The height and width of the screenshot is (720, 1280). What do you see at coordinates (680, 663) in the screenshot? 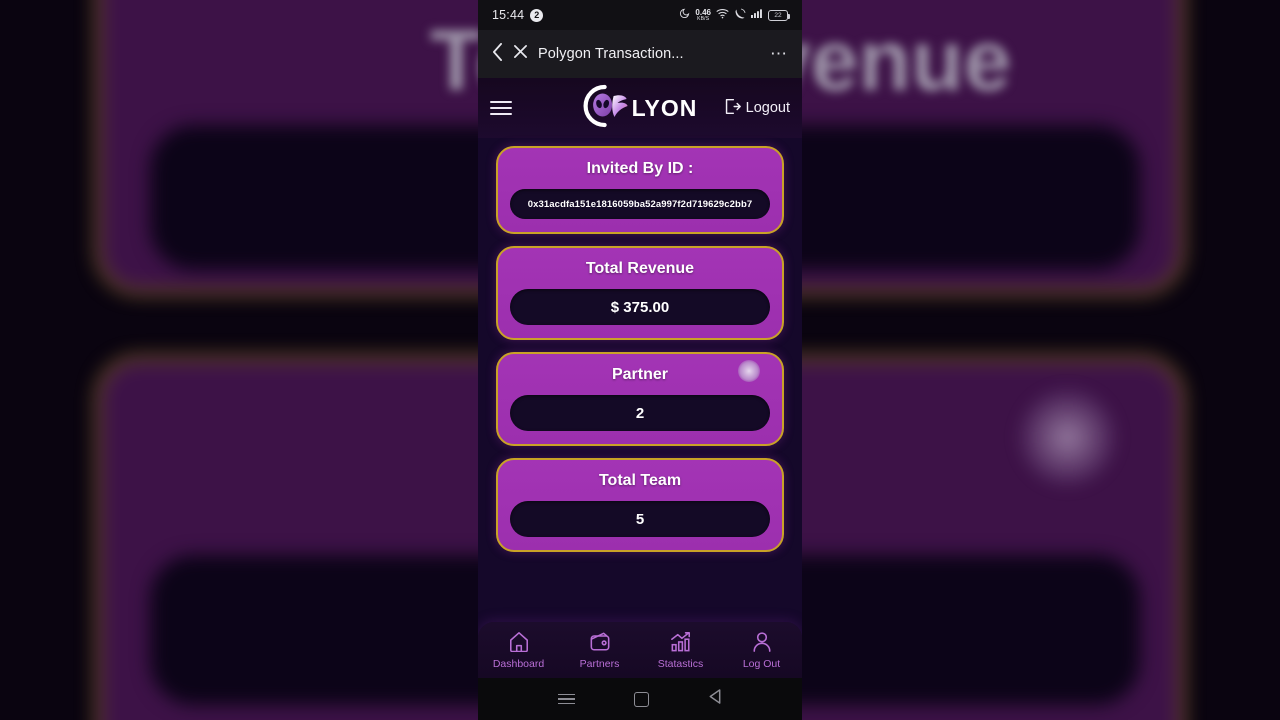
I see `nav-label: Statastics` at bounding box center [680, 663].